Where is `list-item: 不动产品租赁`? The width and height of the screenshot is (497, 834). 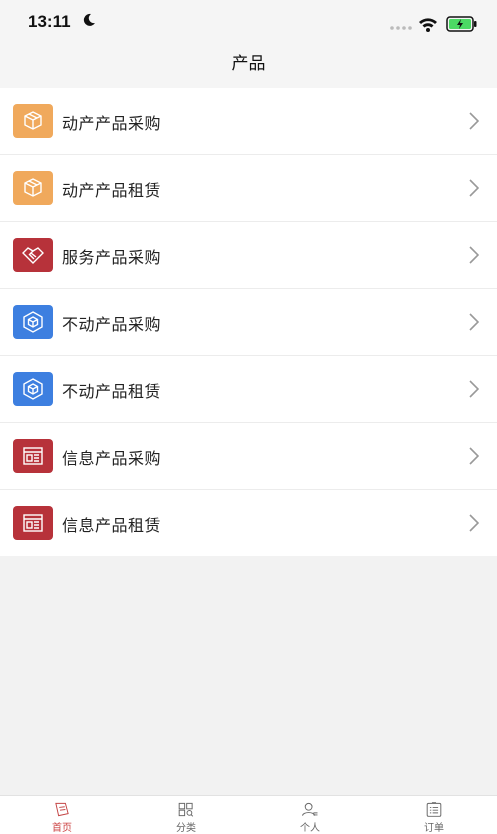 list-item: 不动产品租赁 is located at coordinates (248, 389).